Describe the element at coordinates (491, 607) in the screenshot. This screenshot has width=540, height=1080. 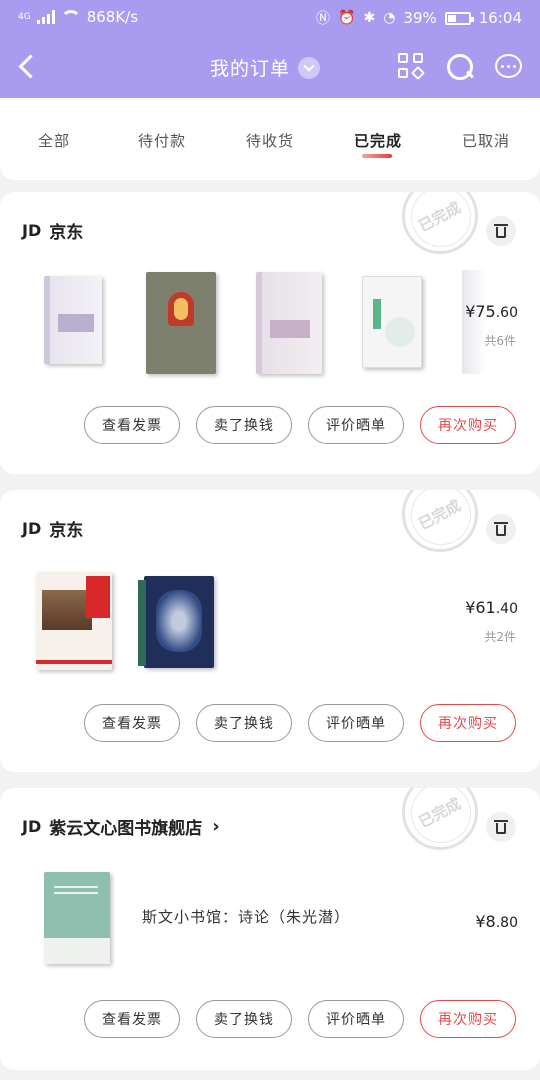
I see `order-price: ¥61.40` at that location.